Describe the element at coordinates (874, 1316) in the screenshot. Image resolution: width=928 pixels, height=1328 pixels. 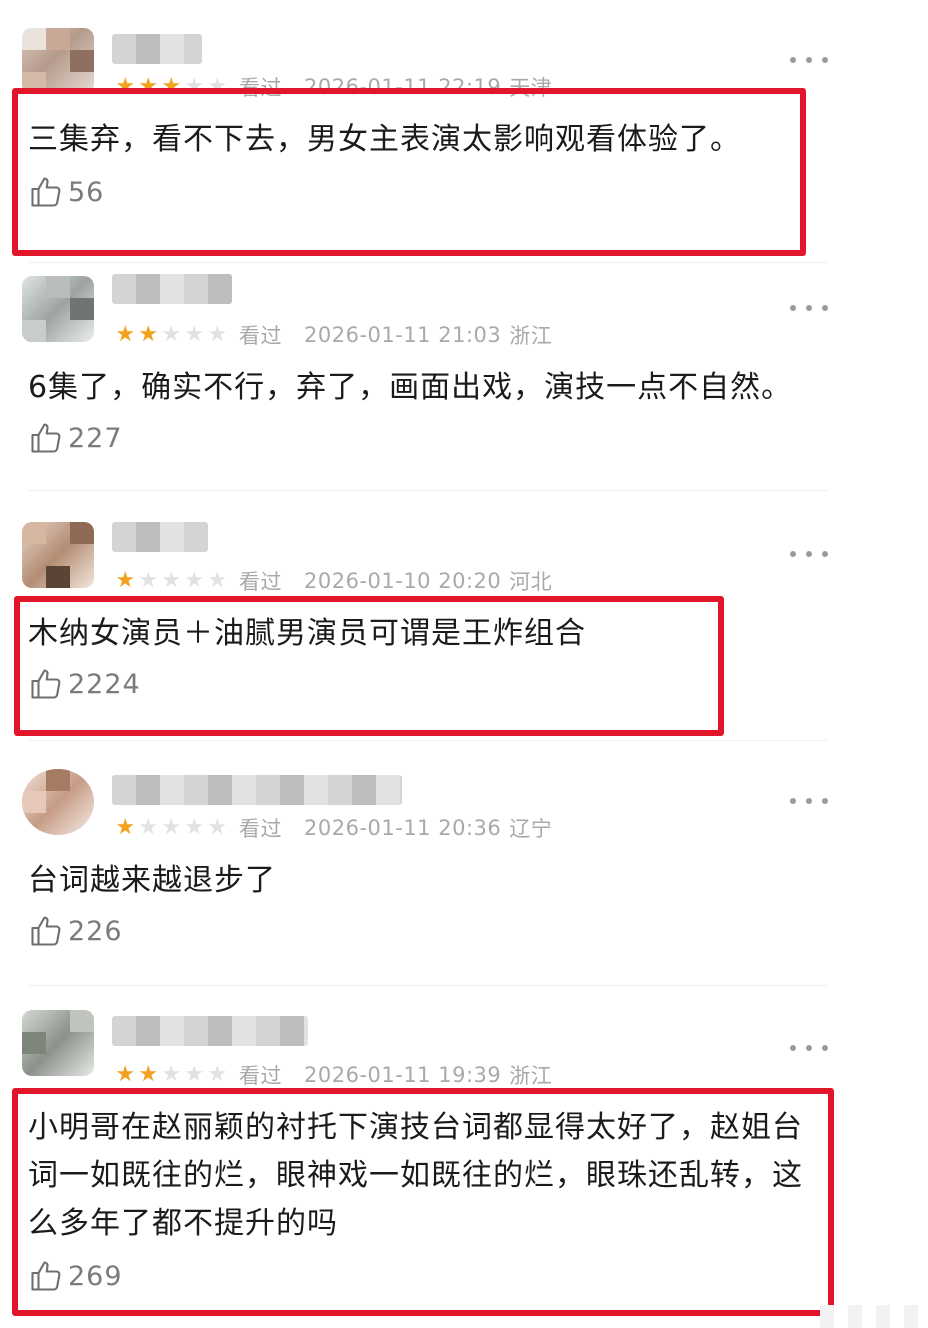
I see `page-edge-shadow` at that location.